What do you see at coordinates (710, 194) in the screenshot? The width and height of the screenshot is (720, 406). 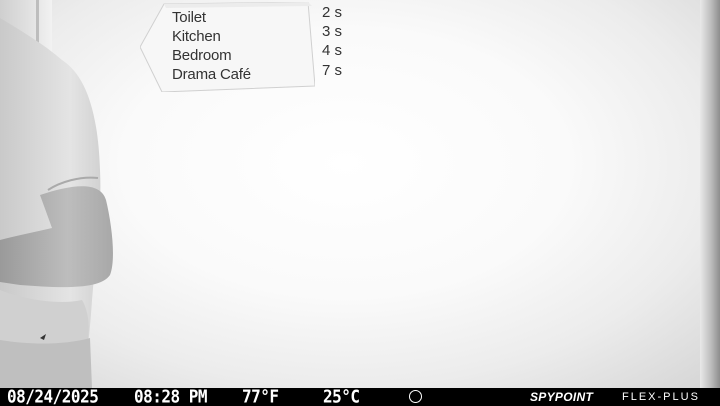 I see `door-frame-right` at bounding box center [710, 194].